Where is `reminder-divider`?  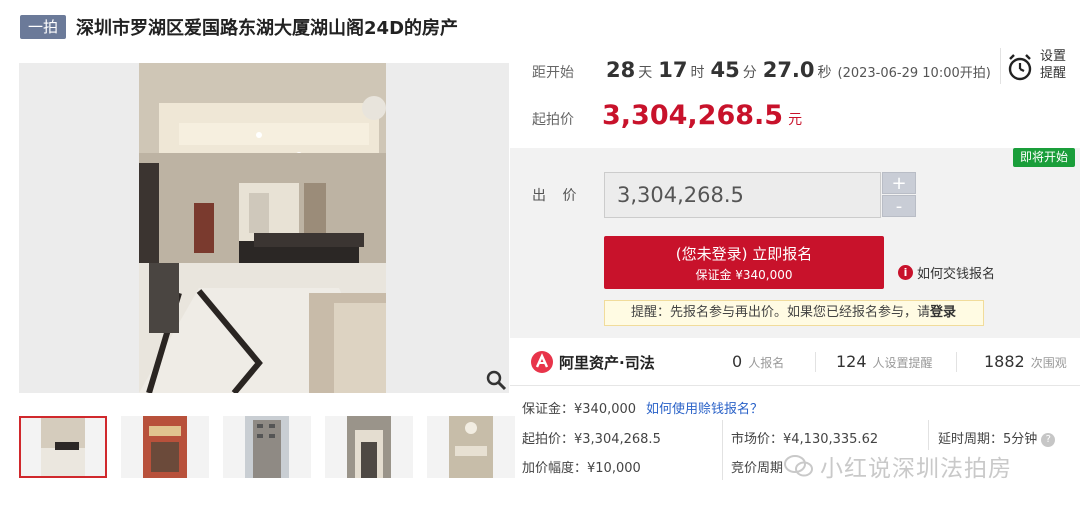
reminder-divider is located at coordinates (1000, 66).